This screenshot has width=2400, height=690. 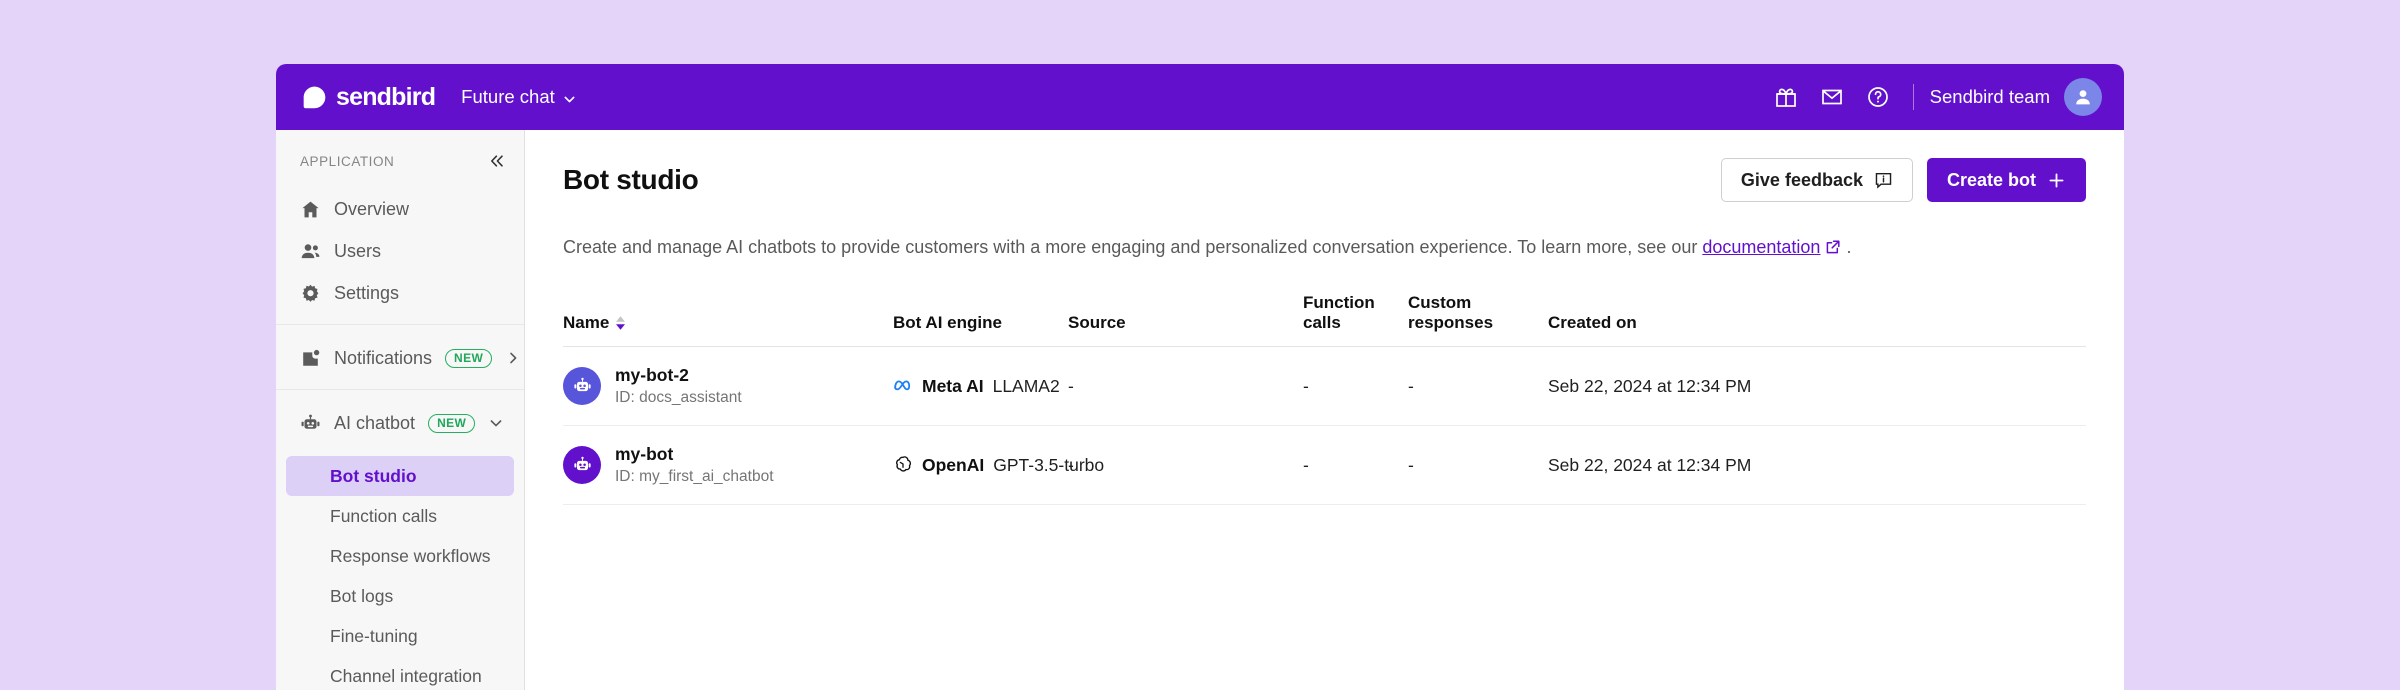 What do you see at coordinates (903, 465) in the screenshot?
I see `openai-icon` at bounding box center [903, 465].